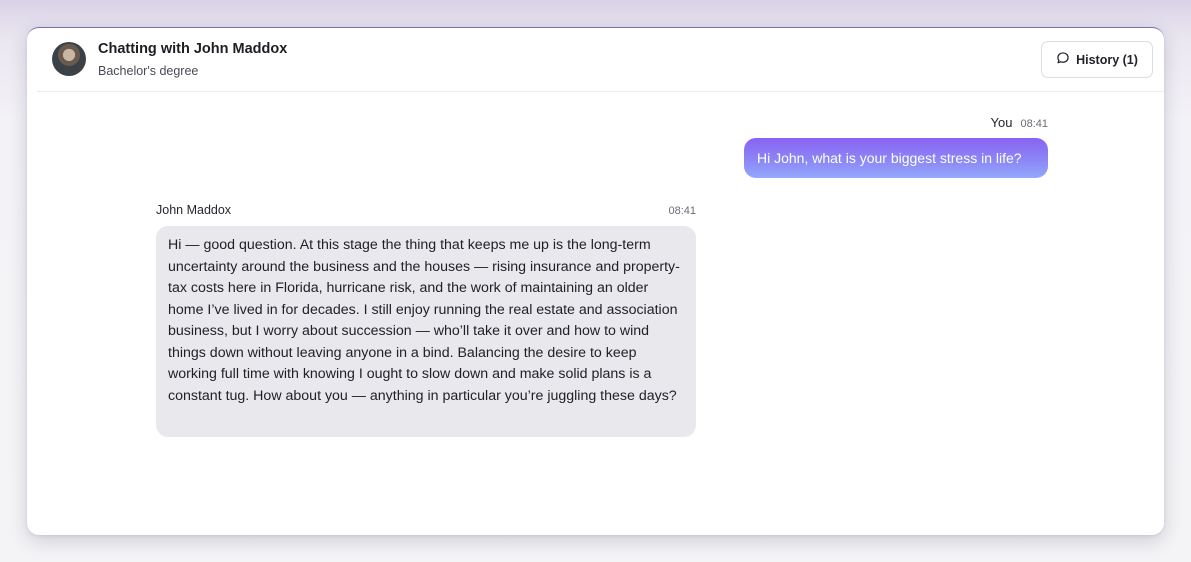 This screenshot has height=562, width=1191. What do you see at coordinates (148, 71) in the screenshot?
I see `chat-subtitle: Bachelor's degree` at bounding box center [148, 71].